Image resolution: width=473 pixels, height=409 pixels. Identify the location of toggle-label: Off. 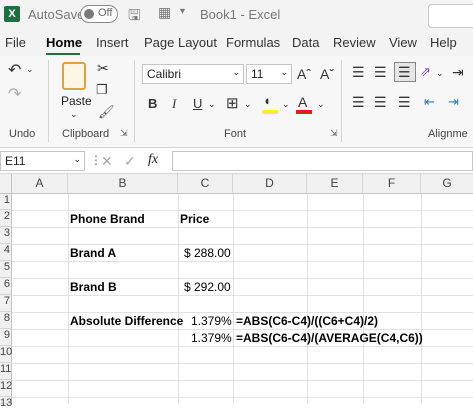
(105, 13).